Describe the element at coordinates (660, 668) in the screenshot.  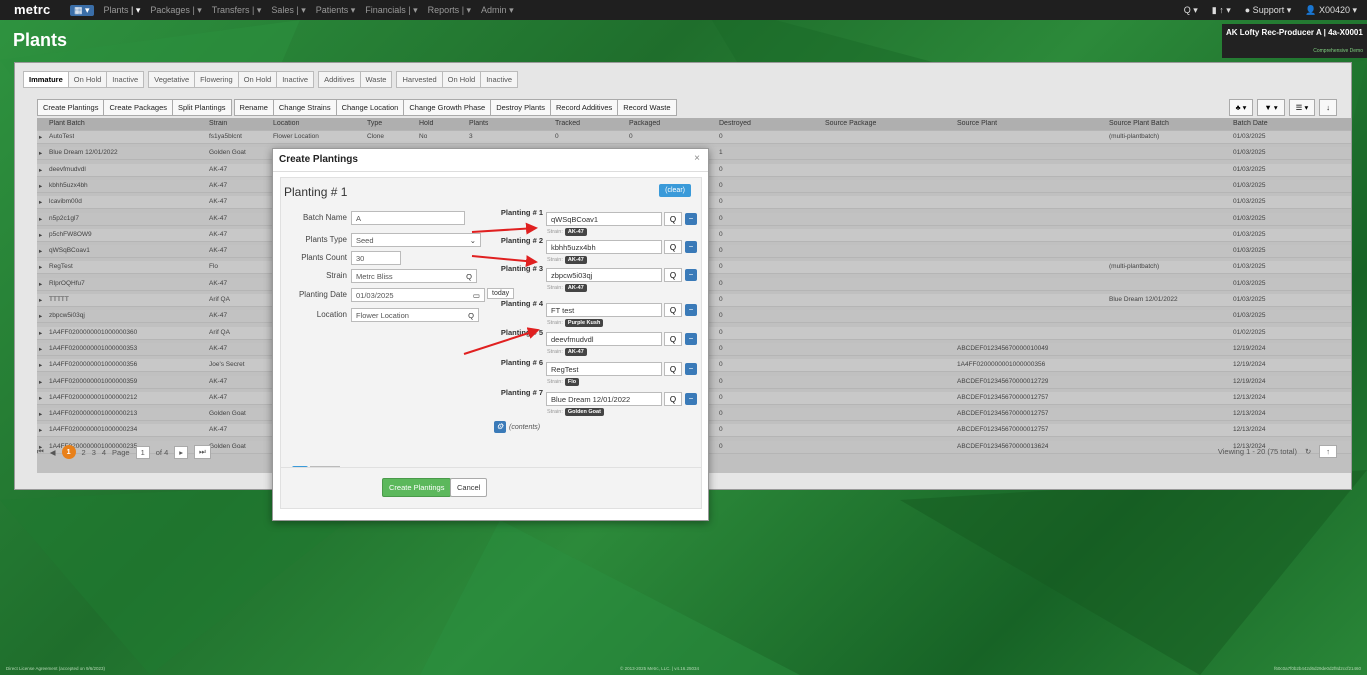
I see `copyright: © 2013-2025 Metrc, LLC. | v4.16.25034` at that location.